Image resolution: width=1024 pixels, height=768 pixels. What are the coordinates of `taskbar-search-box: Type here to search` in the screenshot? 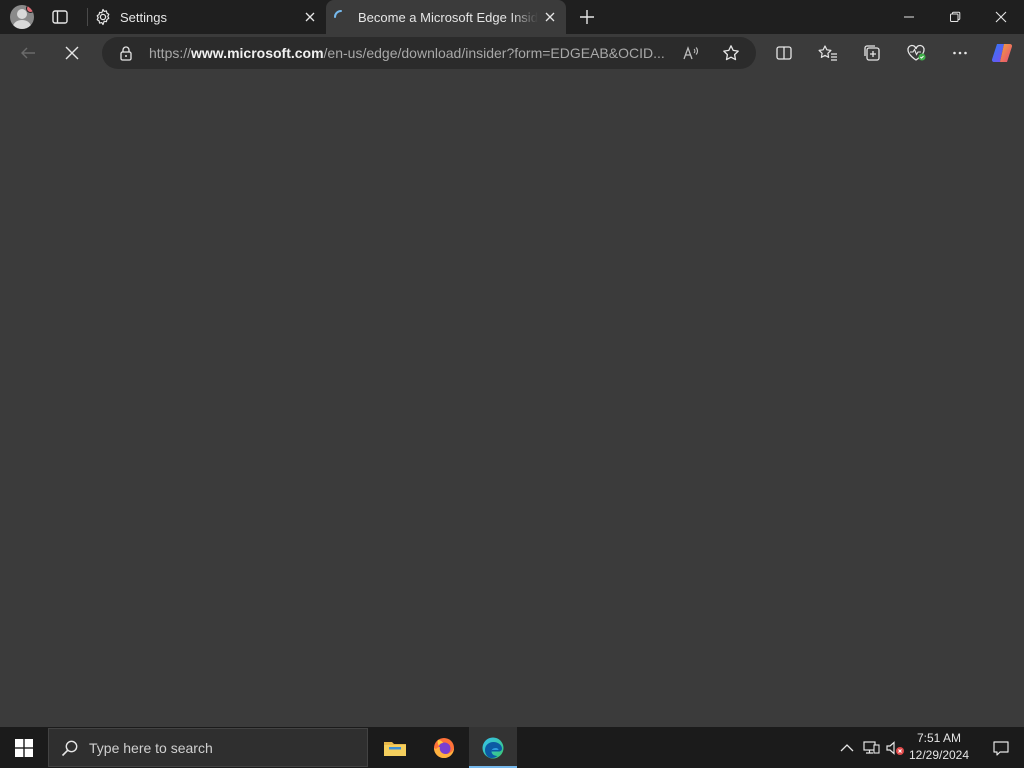 It's located at (208, 747).